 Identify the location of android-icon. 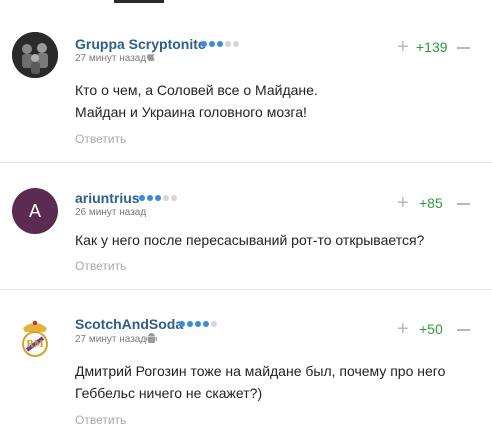
(151, 339).